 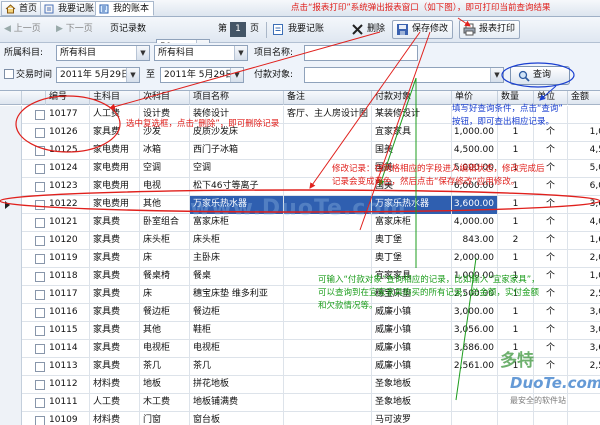 I want to click on delete-highlight-ellipse, so click(x=68, y=124).